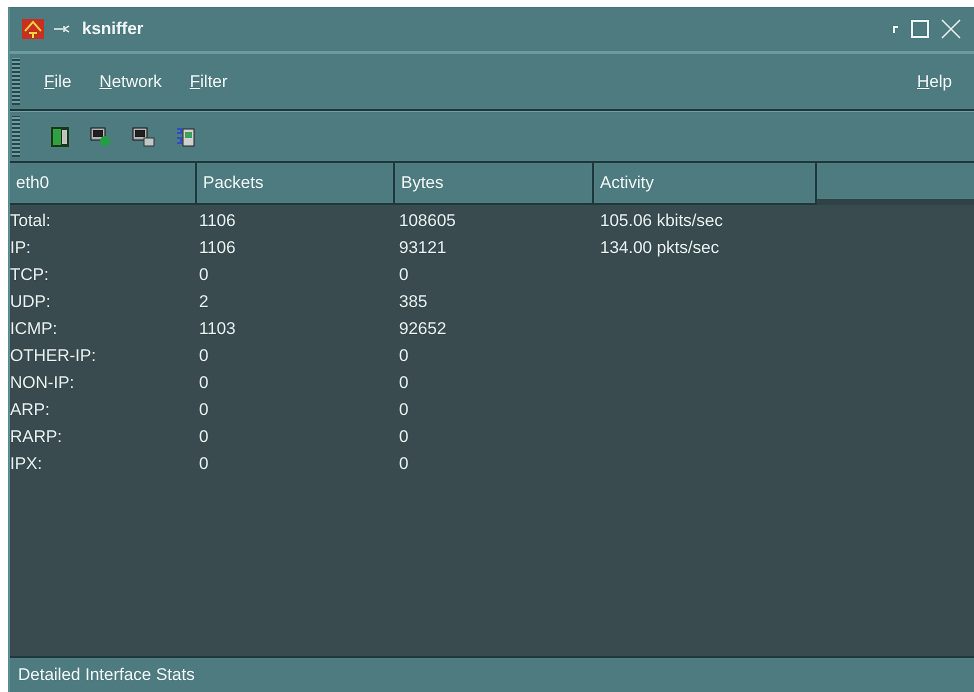 The width and height of the screenshot is (974, 692). Describe the element at coordinates (21, 248) in the screenshot. I see `table-cell-text: IP:` at that location.